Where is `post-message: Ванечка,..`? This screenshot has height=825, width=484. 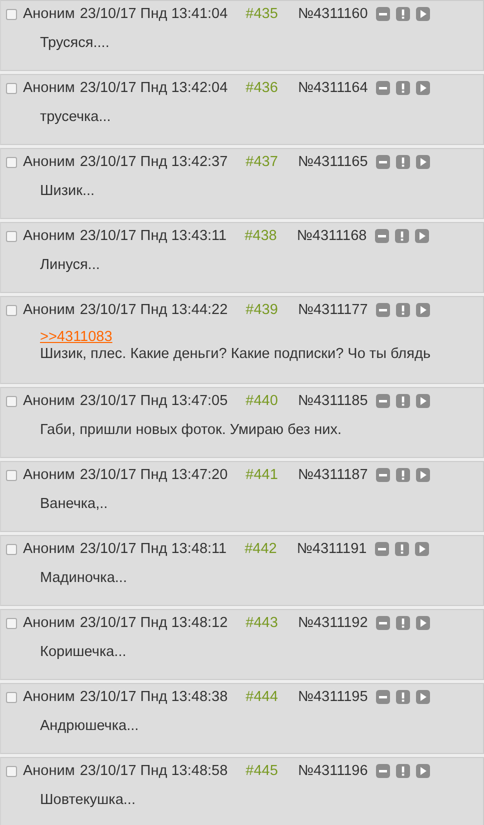 post-message: Ванечка,.. is located at coordinates (74, 504).